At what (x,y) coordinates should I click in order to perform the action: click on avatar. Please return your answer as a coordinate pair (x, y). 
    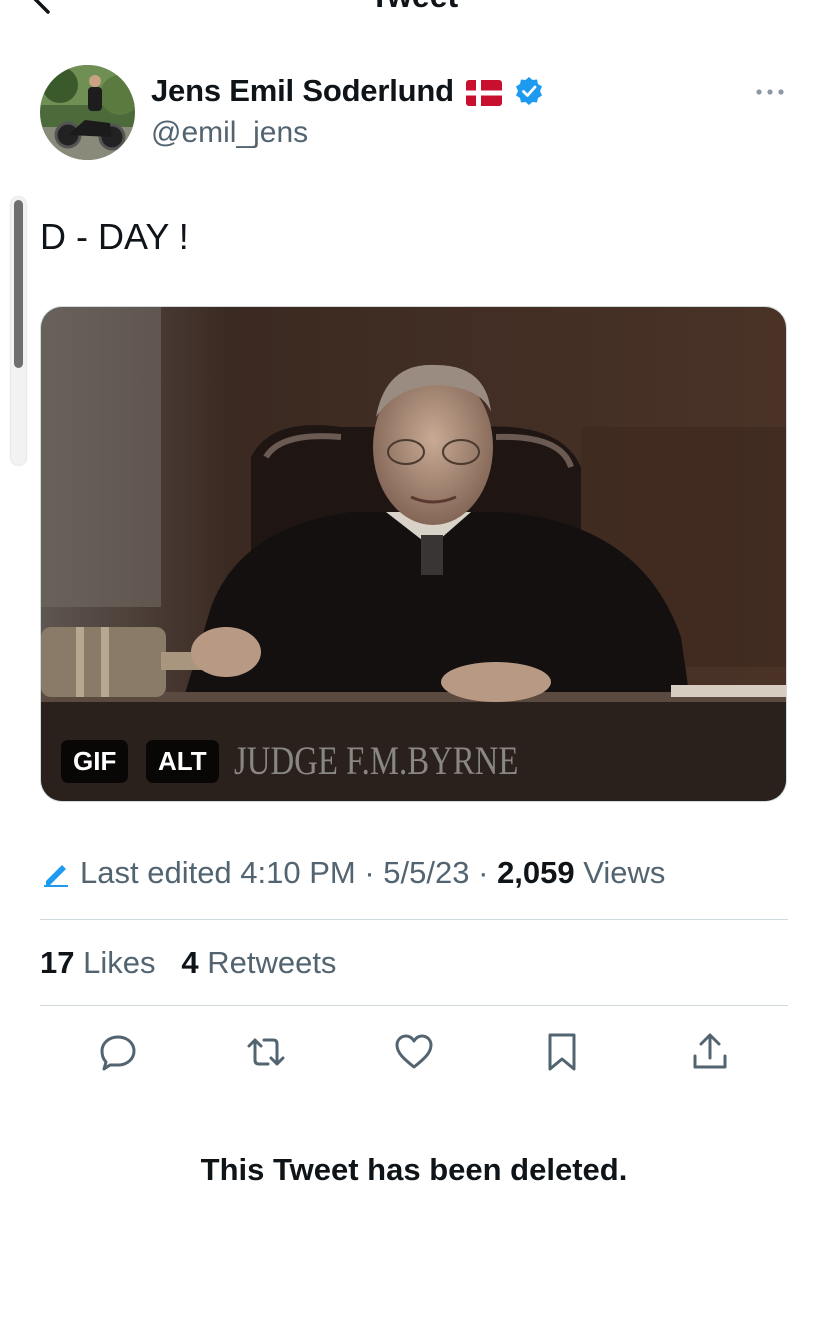
    Looking at the image, I should click on (87, 112).